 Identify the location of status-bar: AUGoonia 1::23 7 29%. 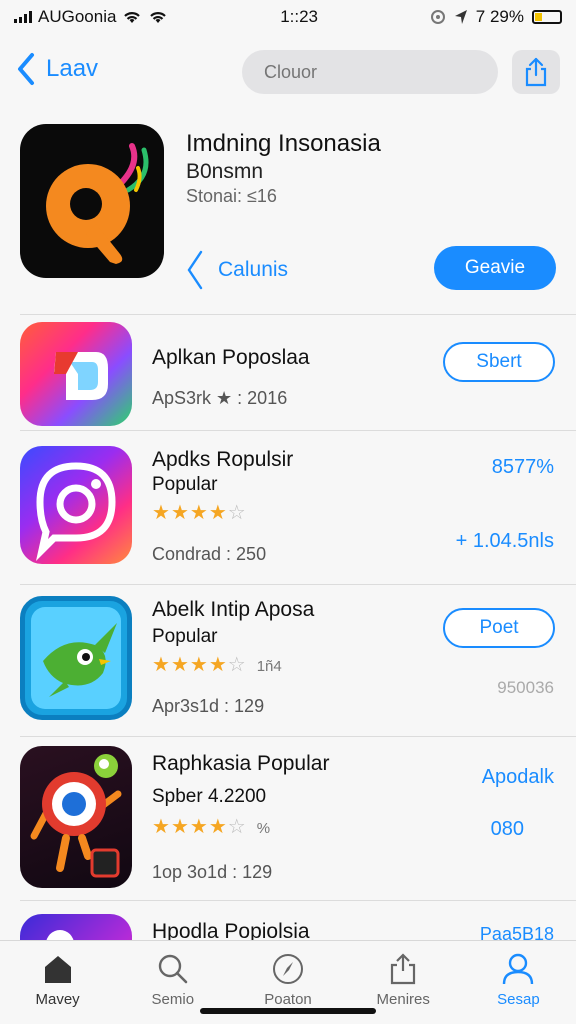
(288, 17).